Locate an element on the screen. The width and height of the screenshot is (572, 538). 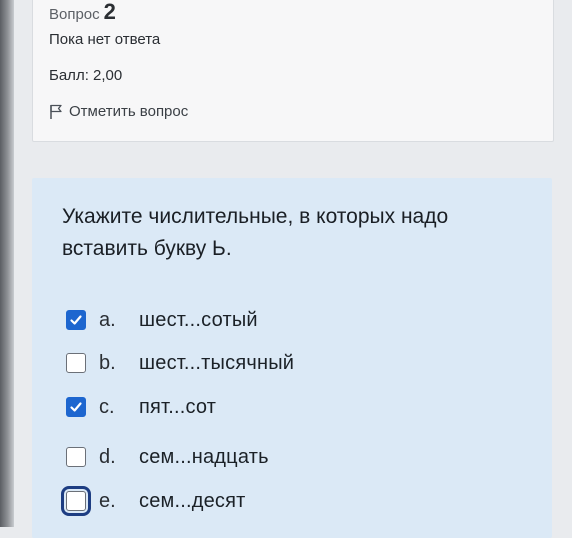
device-frame-edge is located at coordinates (7, 263).